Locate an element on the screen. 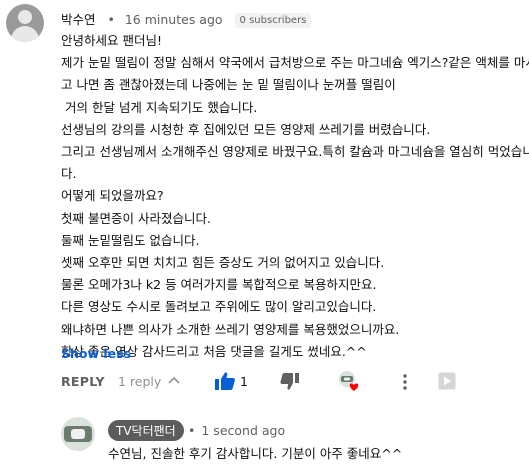 The width and height of the screenshot is (529, 465). creator-heart-badge is located at coordinates (349, 381).